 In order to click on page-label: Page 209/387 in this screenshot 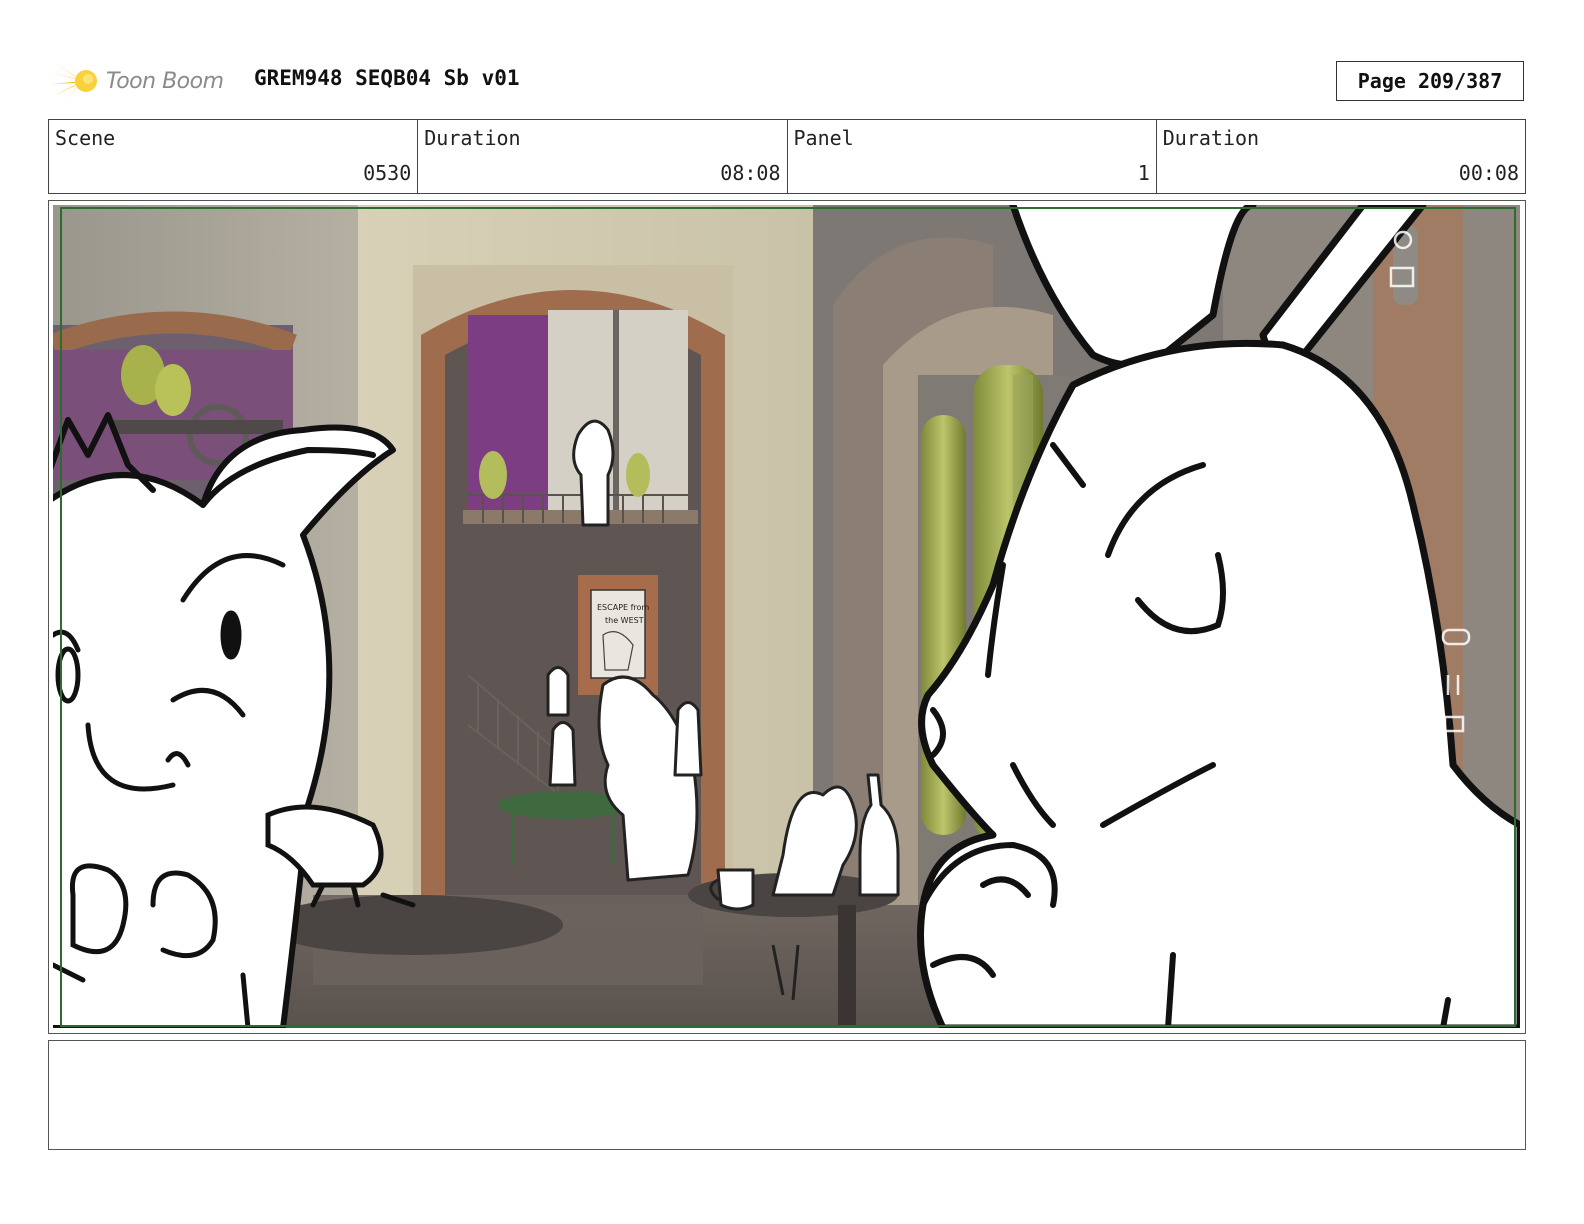, I will do `click(1430, 81)`.